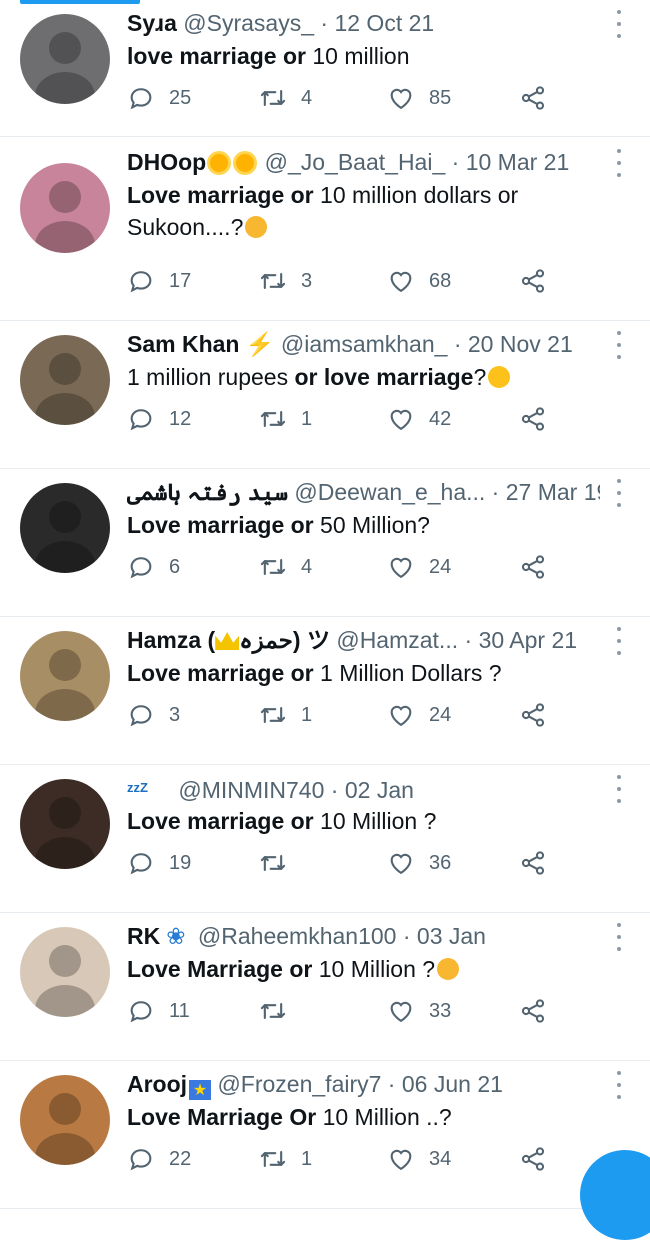 The height and width of the screenshot is (1240, 650). Describe the element at coordinates (451, 936) in the screenshot. I see `tweet-date: 03 Jan` at that location.